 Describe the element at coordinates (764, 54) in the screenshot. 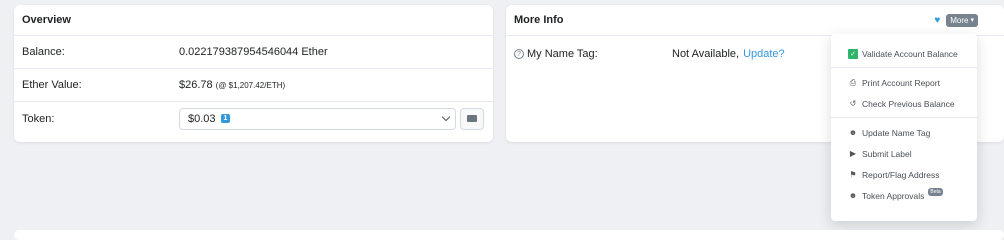

I see `update-name-tag-link: Update?` at that location.